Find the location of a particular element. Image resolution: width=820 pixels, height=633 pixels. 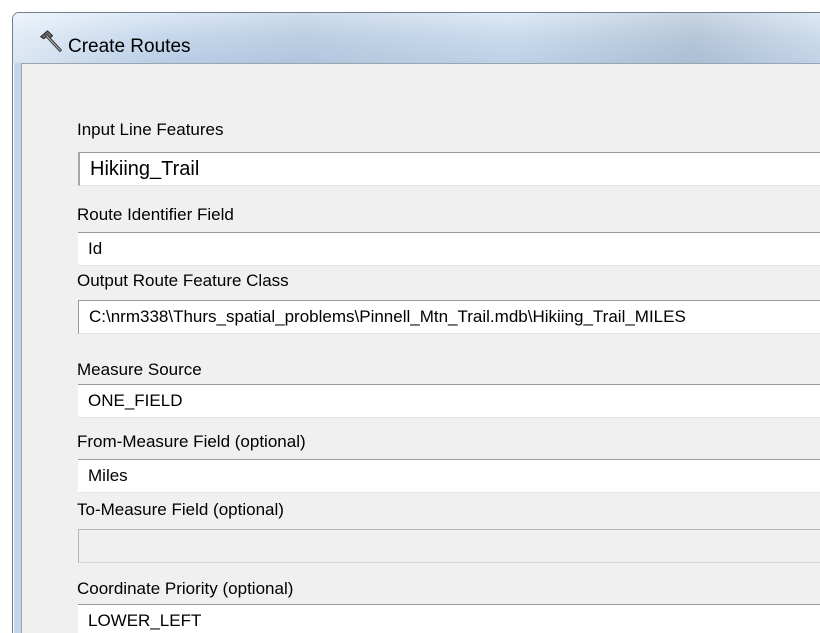

input-line-features-label: Input Line Features is located at coordinates (150, 129).